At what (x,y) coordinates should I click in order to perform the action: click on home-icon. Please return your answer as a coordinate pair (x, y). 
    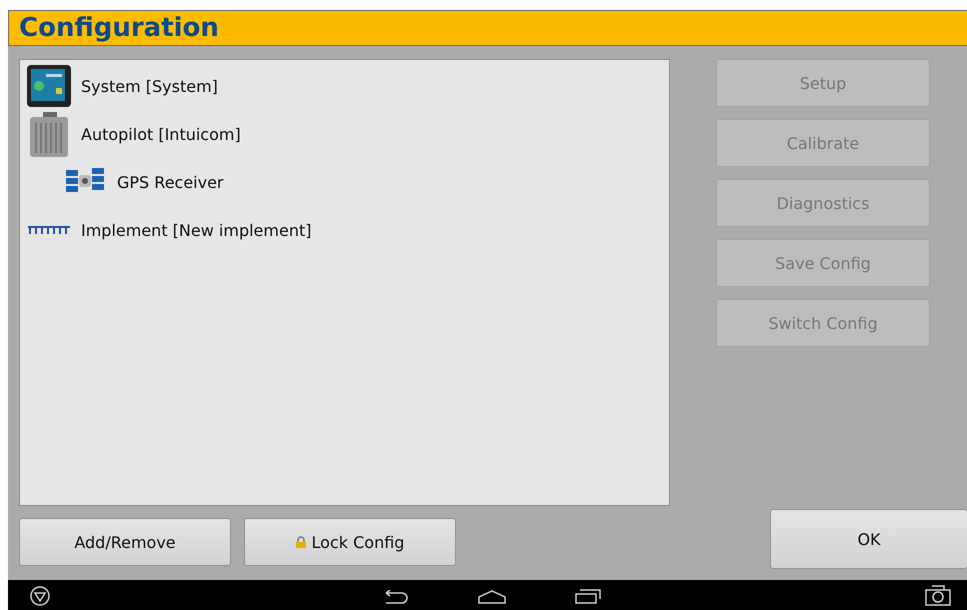
    Looking at the image, I should click on (492, 597).